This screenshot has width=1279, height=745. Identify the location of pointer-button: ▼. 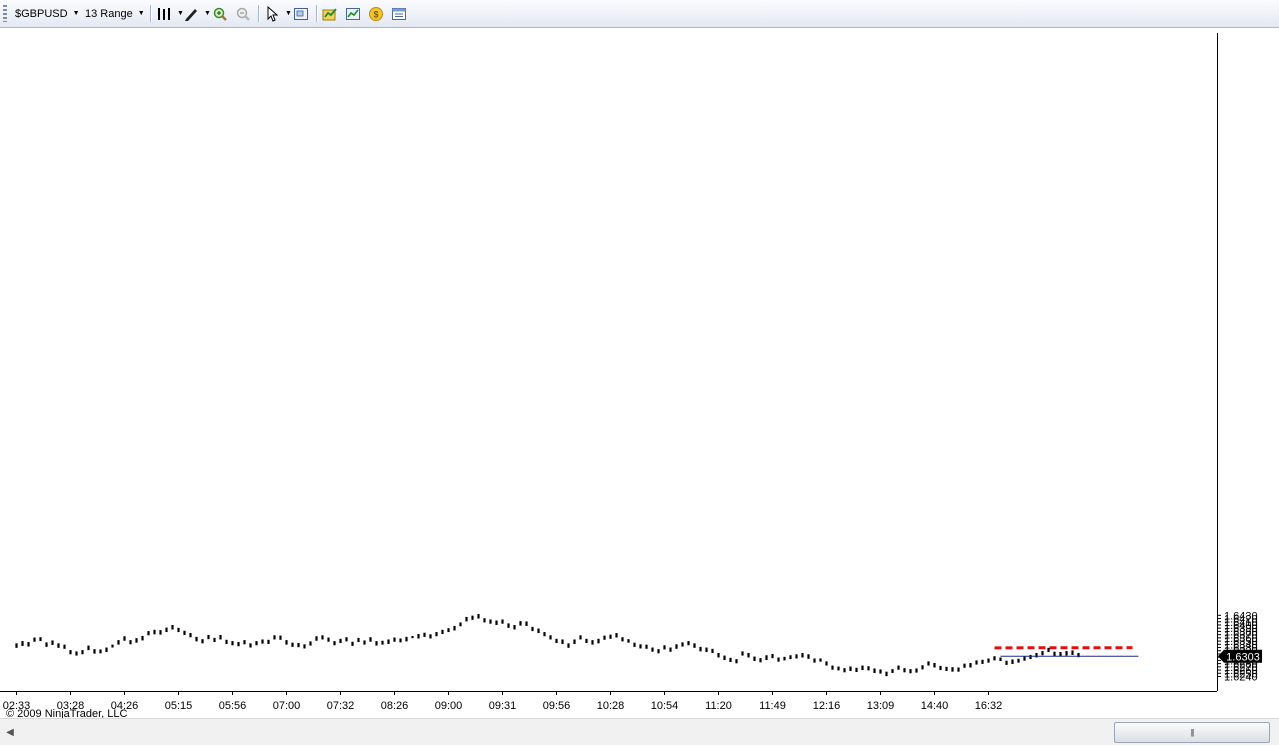
(278, 13).